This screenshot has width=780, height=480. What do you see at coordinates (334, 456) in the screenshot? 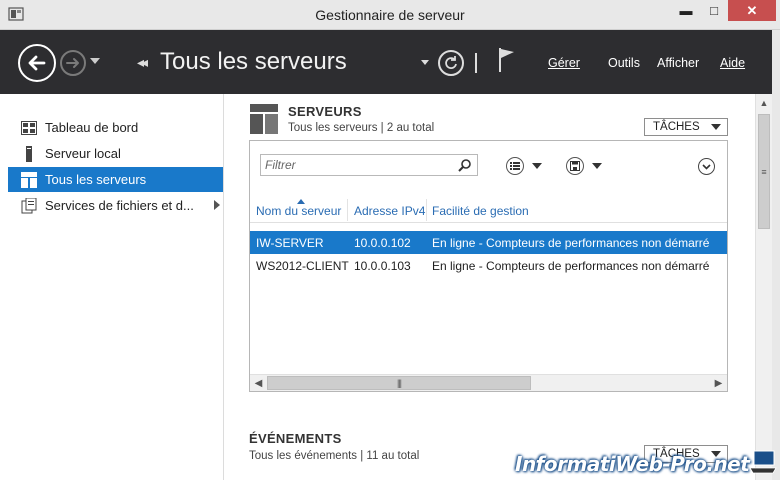
I see `events-section-subtitle: Tous les événements | 11 au total` at bounding box center [334, 456].